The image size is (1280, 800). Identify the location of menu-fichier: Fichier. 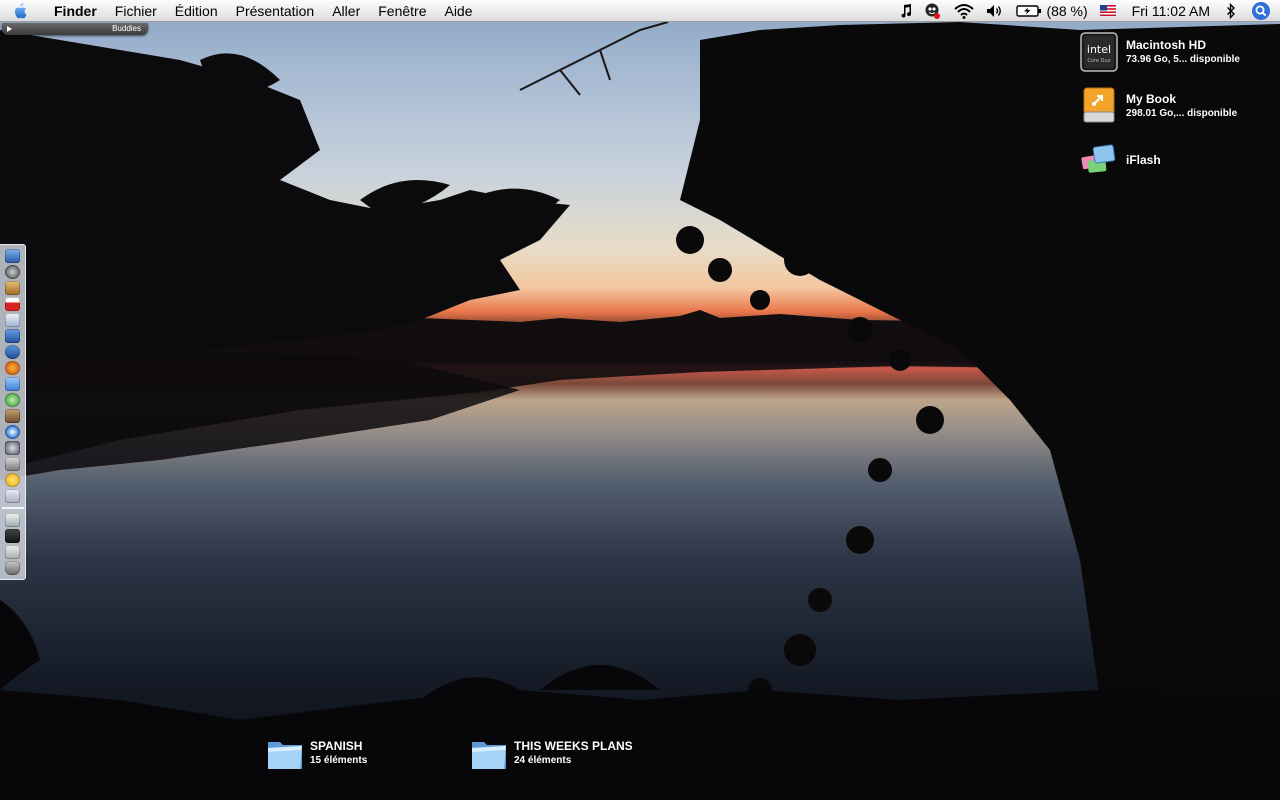
(136, 11).